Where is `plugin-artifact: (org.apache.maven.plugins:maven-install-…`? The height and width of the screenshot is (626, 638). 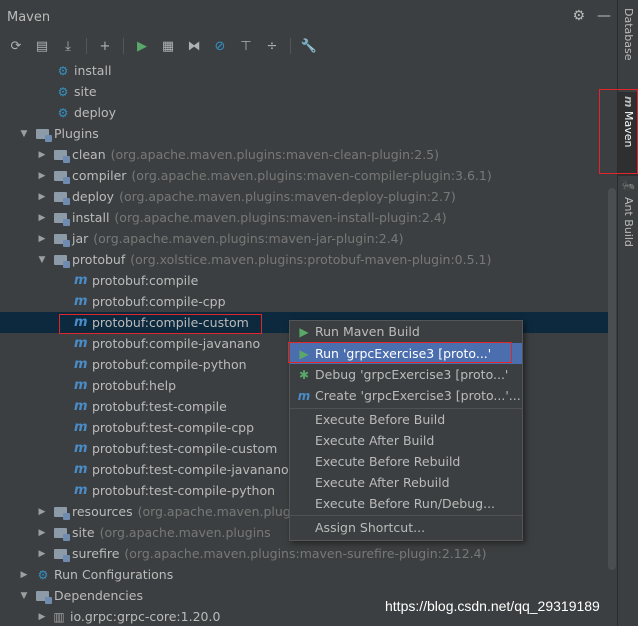 plugin-artifact: (org.apache.maven.plugins:maven-install-… is located at coordinates (280, 217).